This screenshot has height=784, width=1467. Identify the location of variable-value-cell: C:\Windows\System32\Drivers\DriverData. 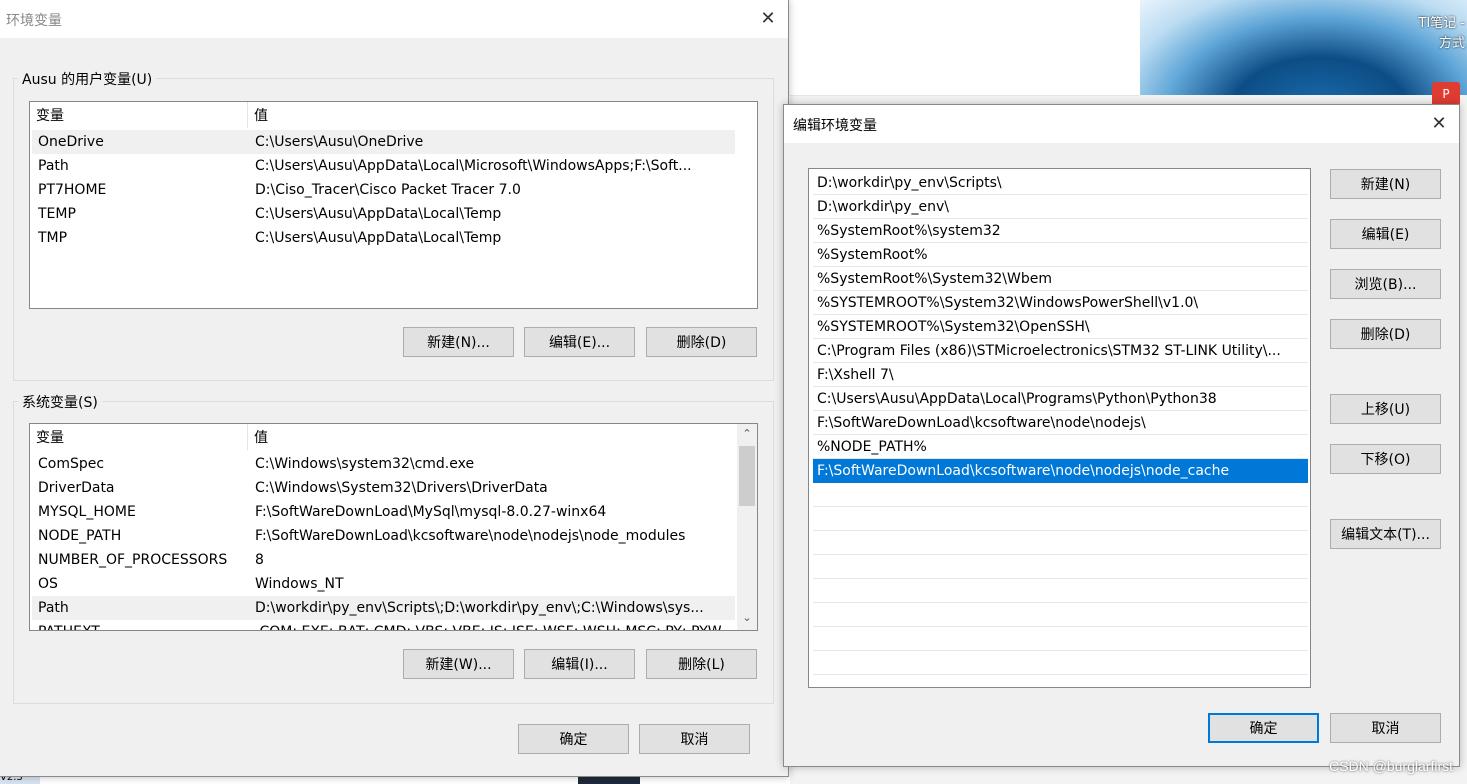
(401, 488).